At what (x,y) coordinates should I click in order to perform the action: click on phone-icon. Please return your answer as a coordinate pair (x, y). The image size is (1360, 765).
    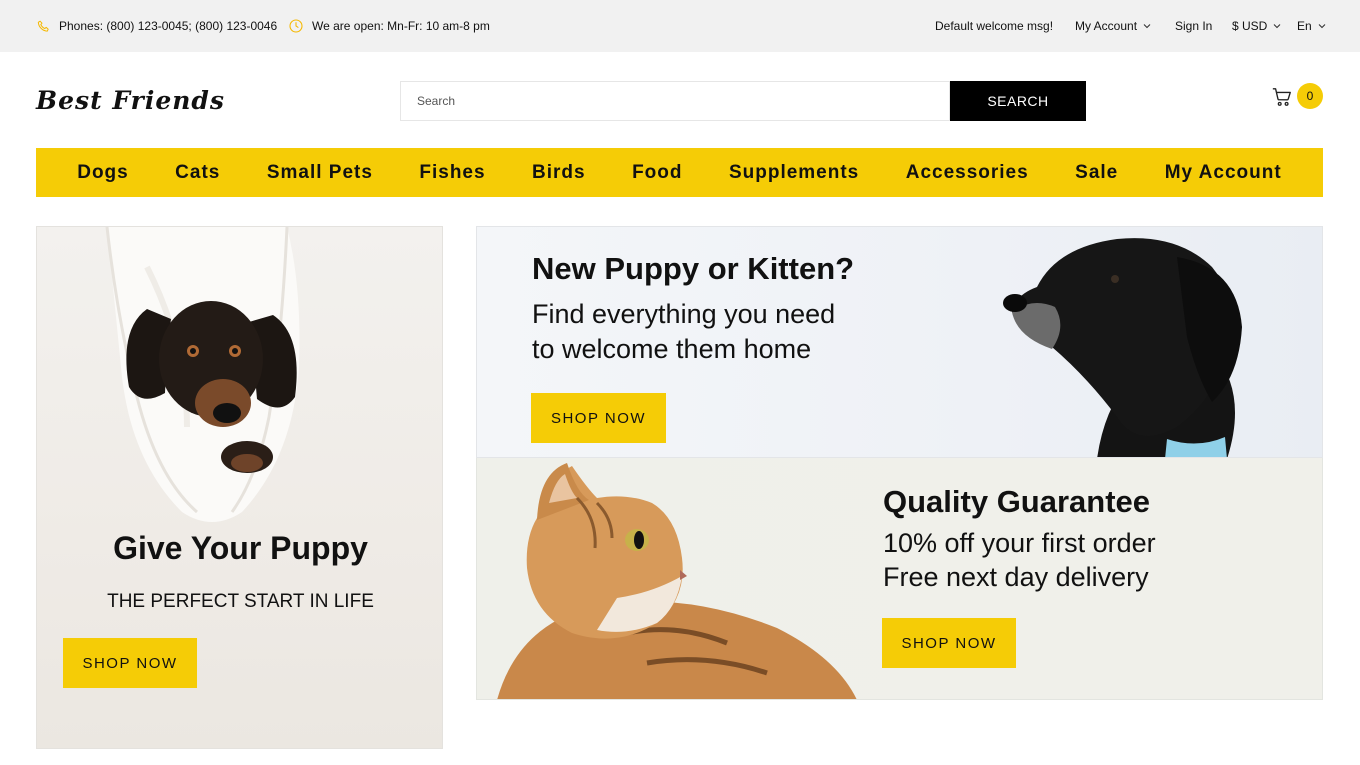
    Looking at the image, I should click on (43, 26).